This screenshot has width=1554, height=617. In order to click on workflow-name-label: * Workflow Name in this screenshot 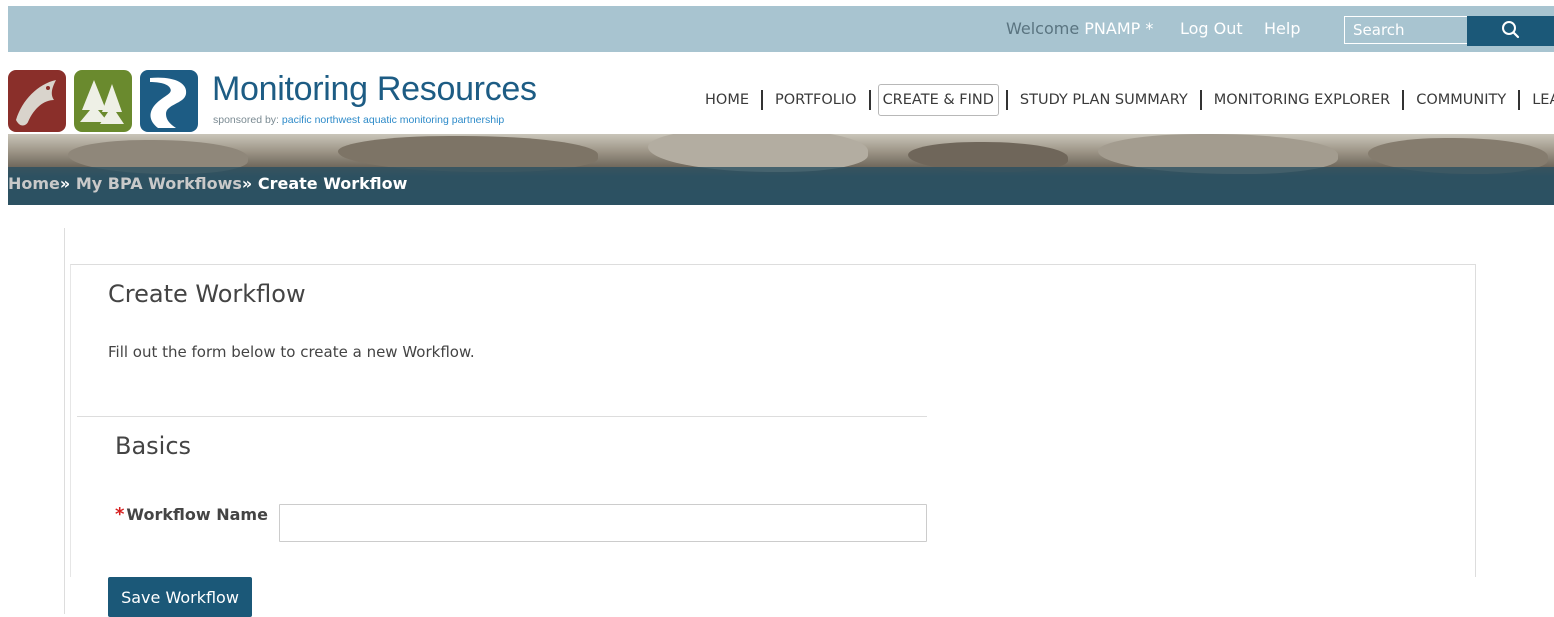, I will do `click(191, 514)`.